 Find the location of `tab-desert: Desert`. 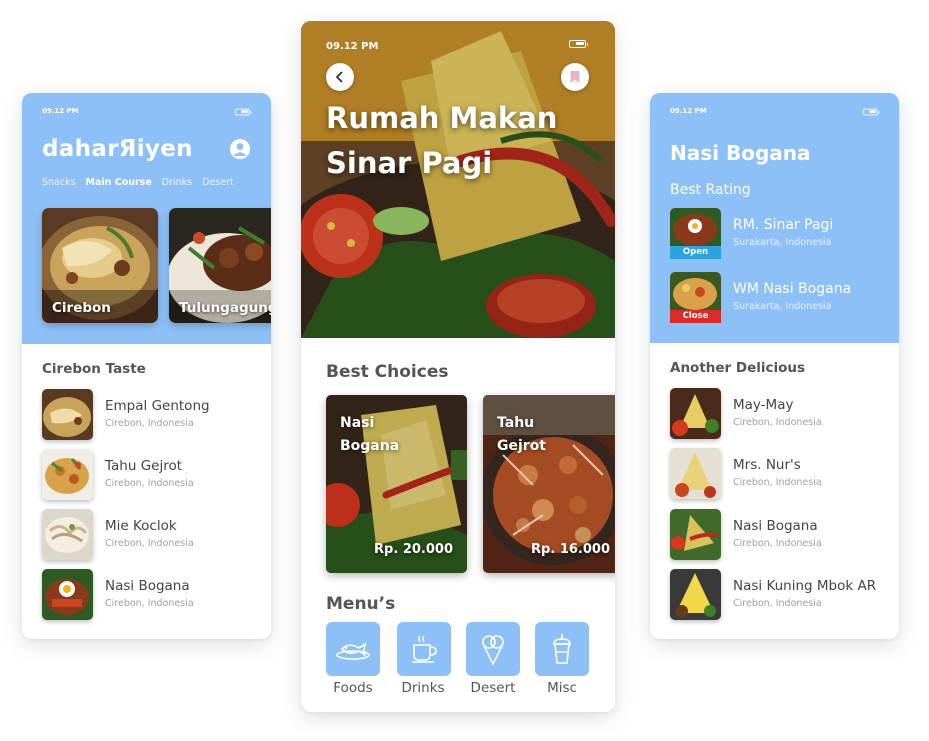

tab-desert: Desert is located at coordinates (218, 182).